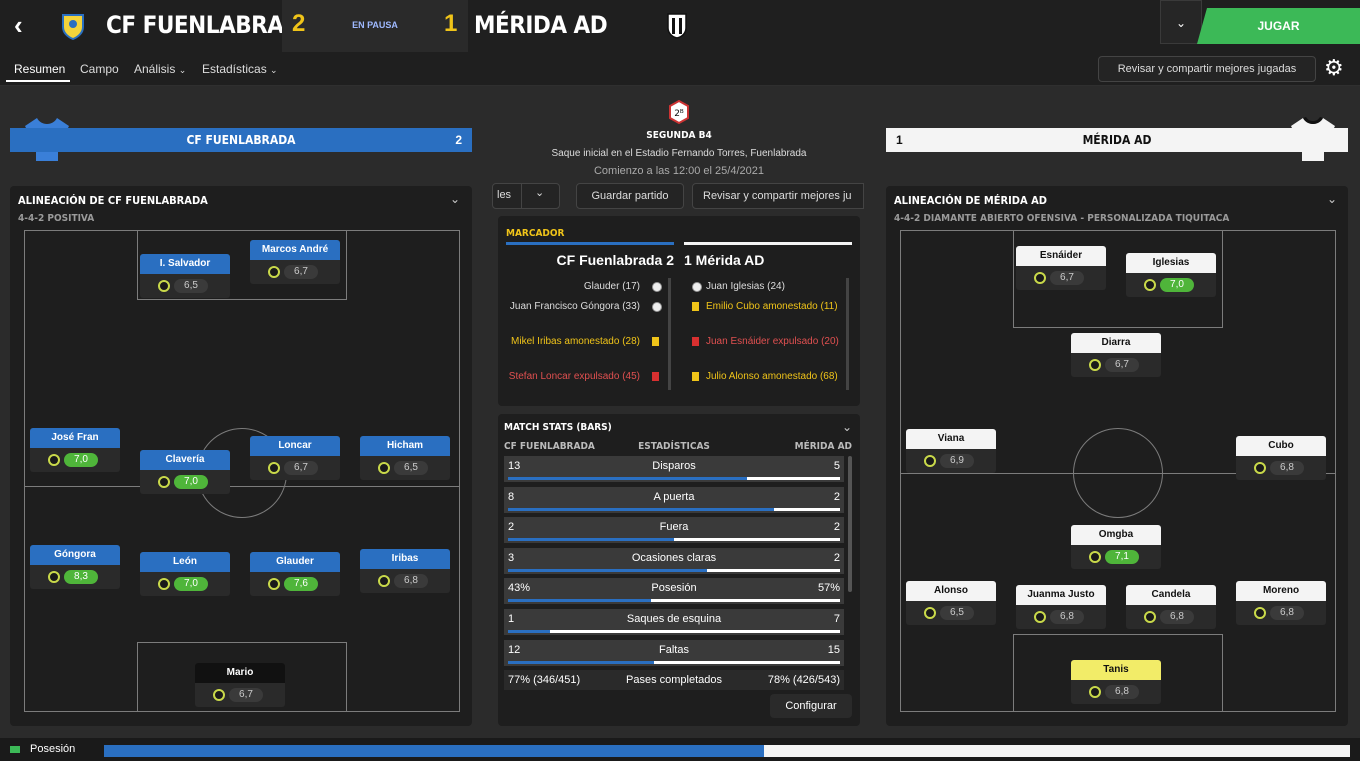 The height and width of the screenshot is (761, 1360). Describe the element at coordinates (160, 69) in the screenshot. I see `tab-analisis: Análisis ⌄` at that location.